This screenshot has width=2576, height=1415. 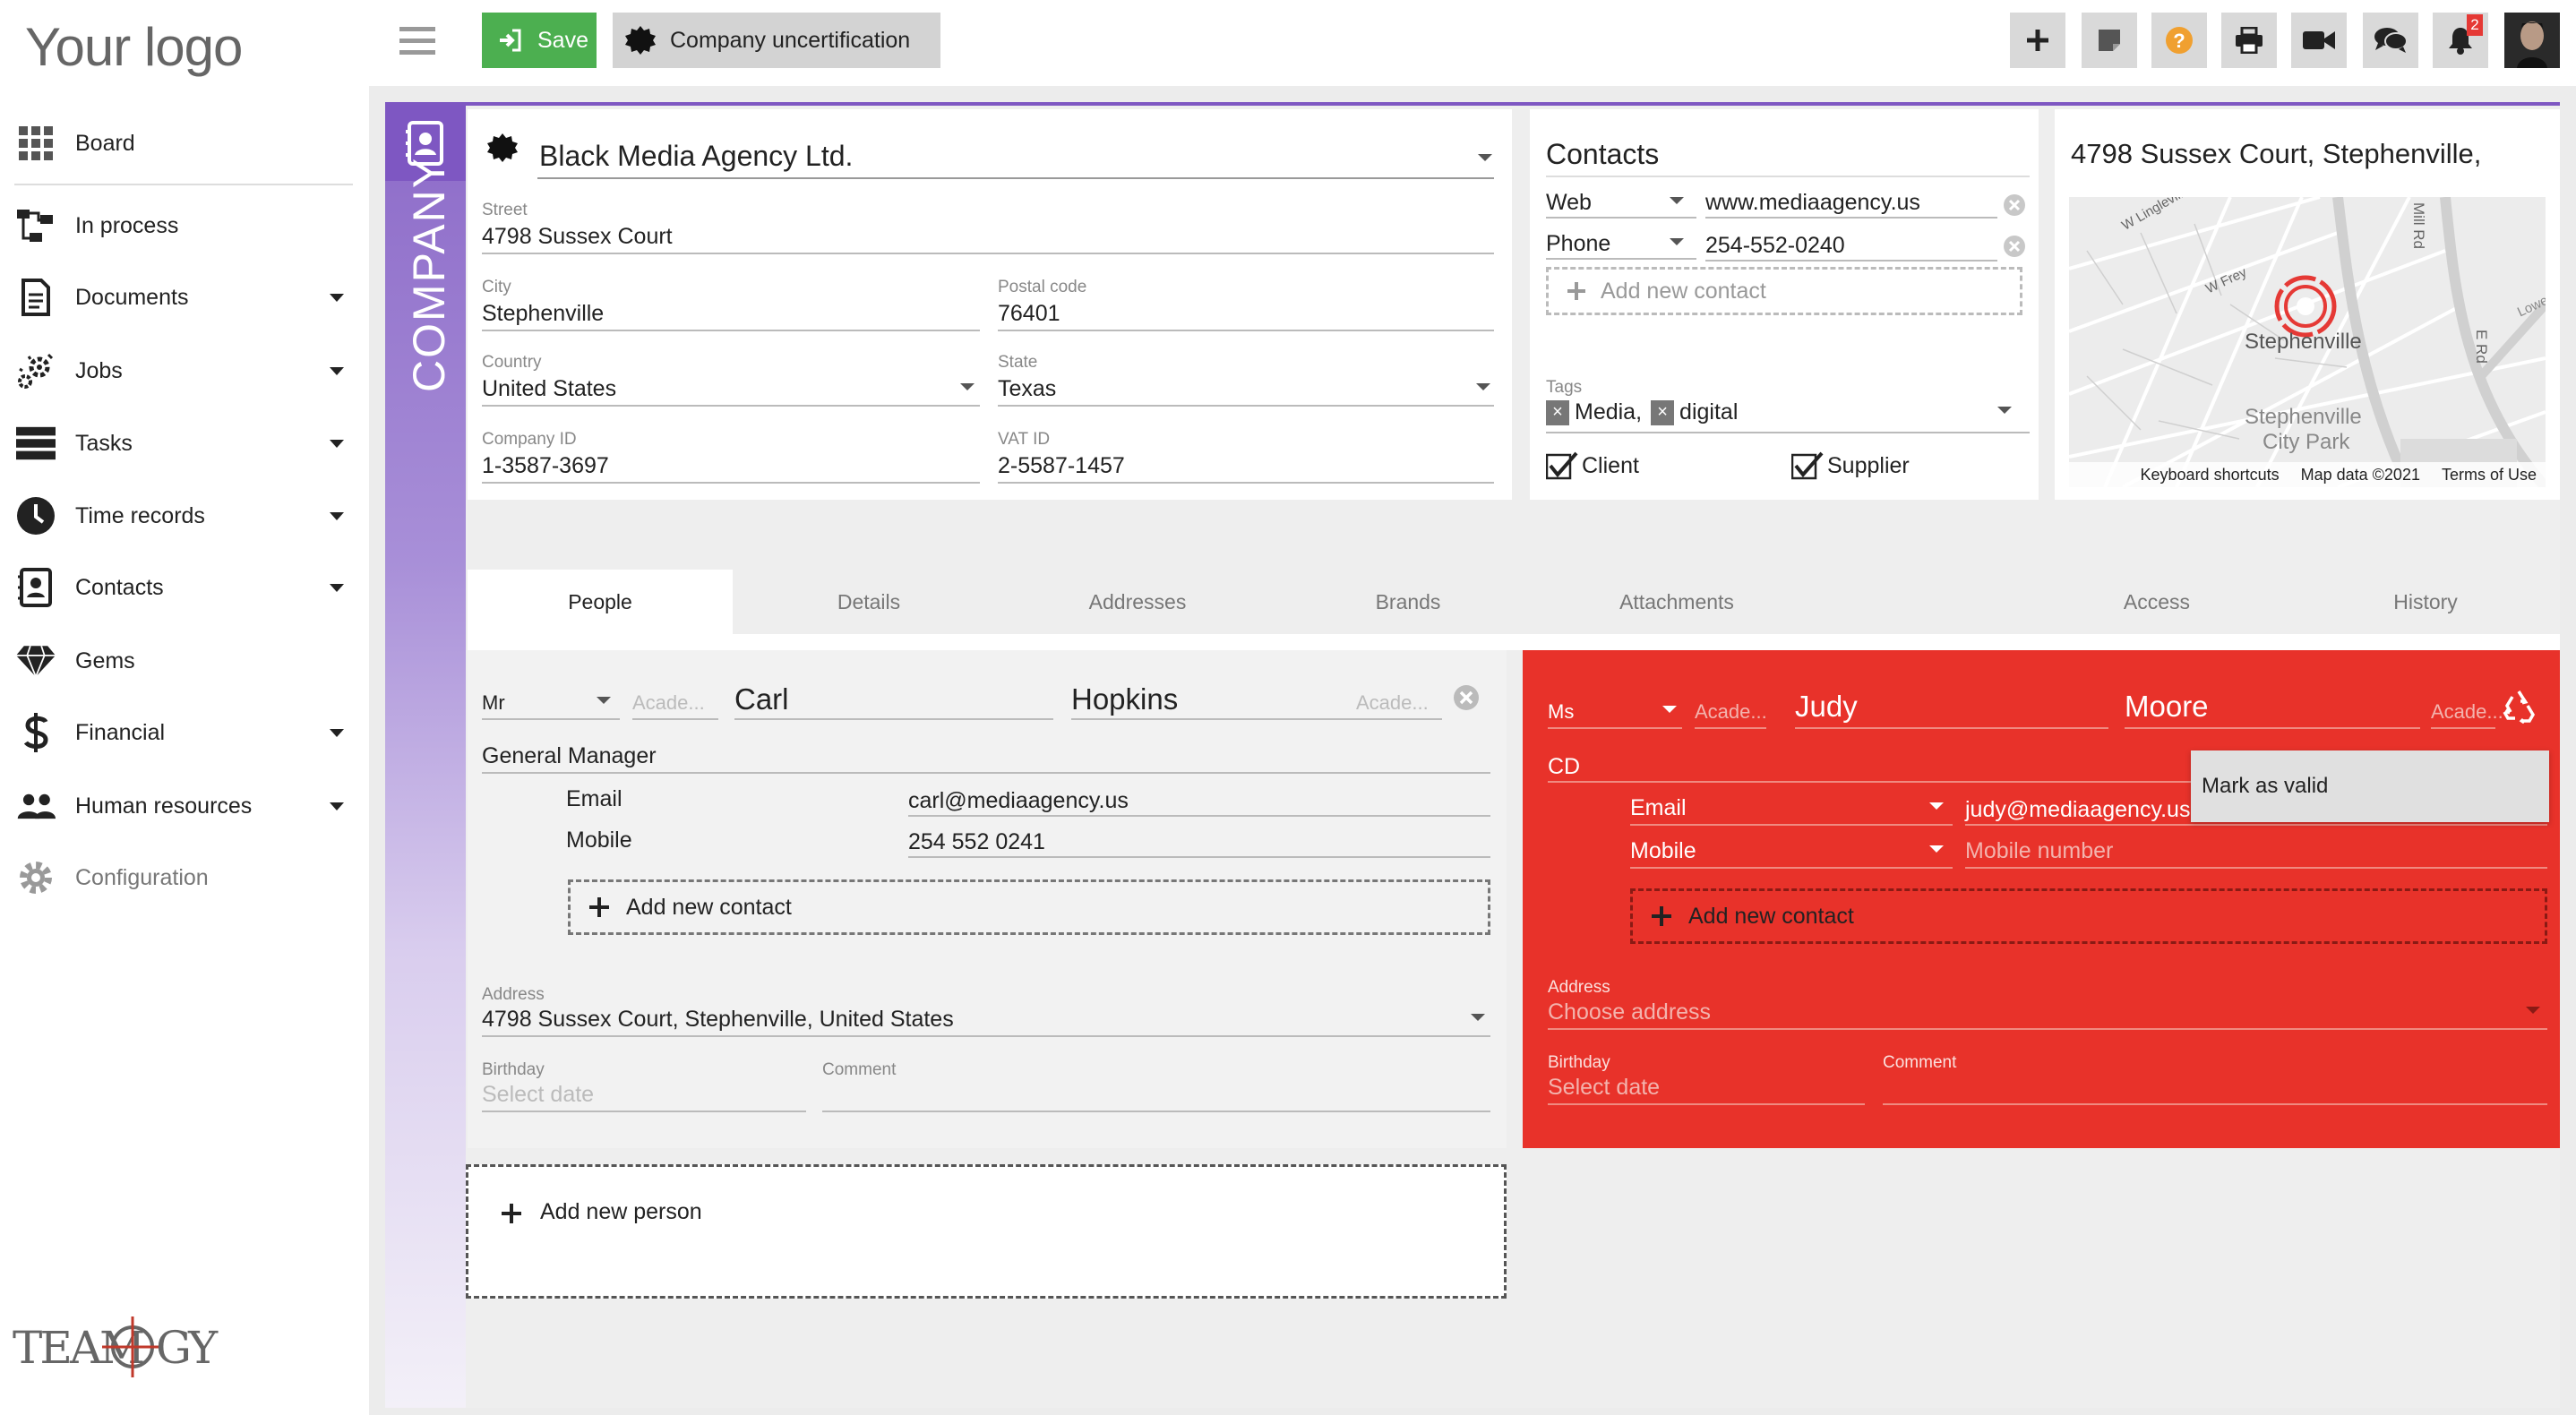 I want to click on tab-access: Access, so click(x=2156, y=602).